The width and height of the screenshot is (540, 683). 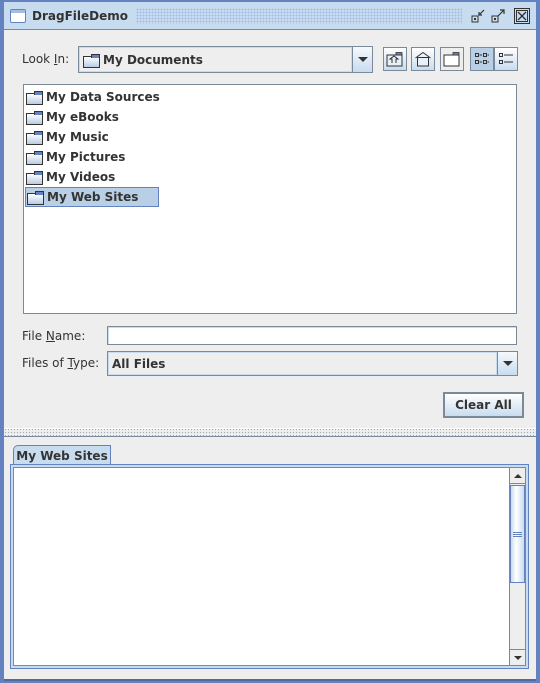 I want to click on file-name: My Pictures, so click(x=86, y=157).